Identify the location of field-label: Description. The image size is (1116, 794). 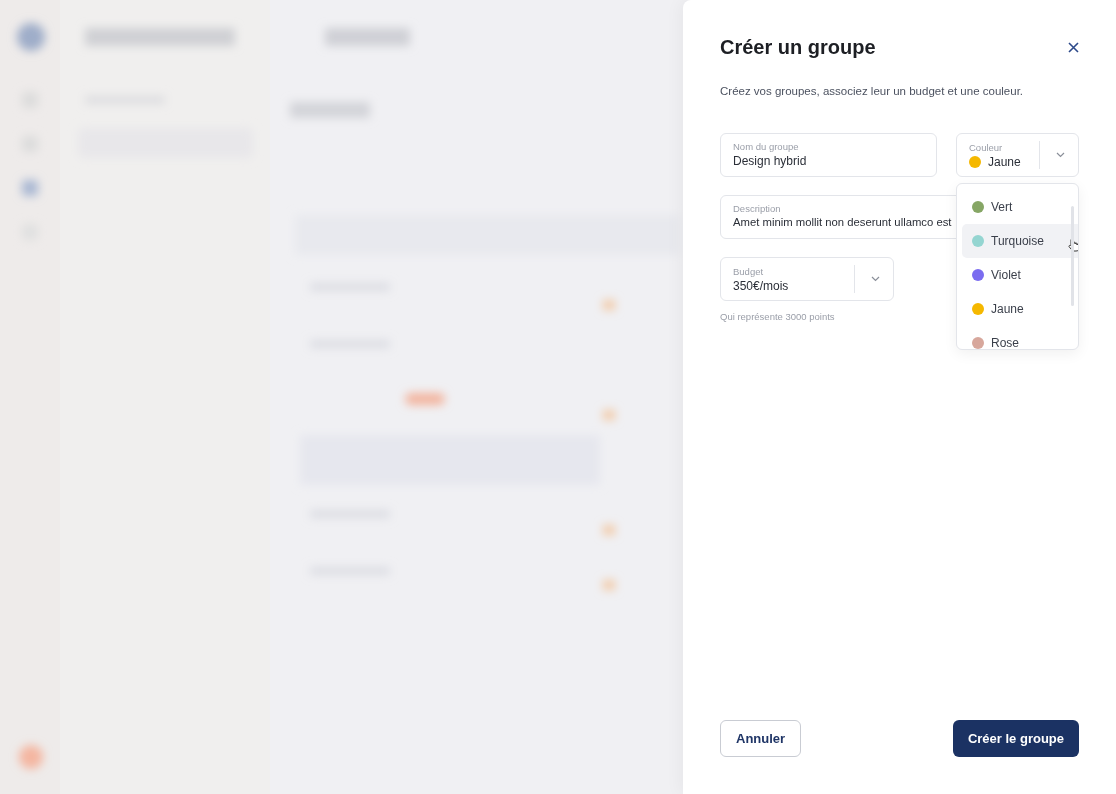
(757, 208).